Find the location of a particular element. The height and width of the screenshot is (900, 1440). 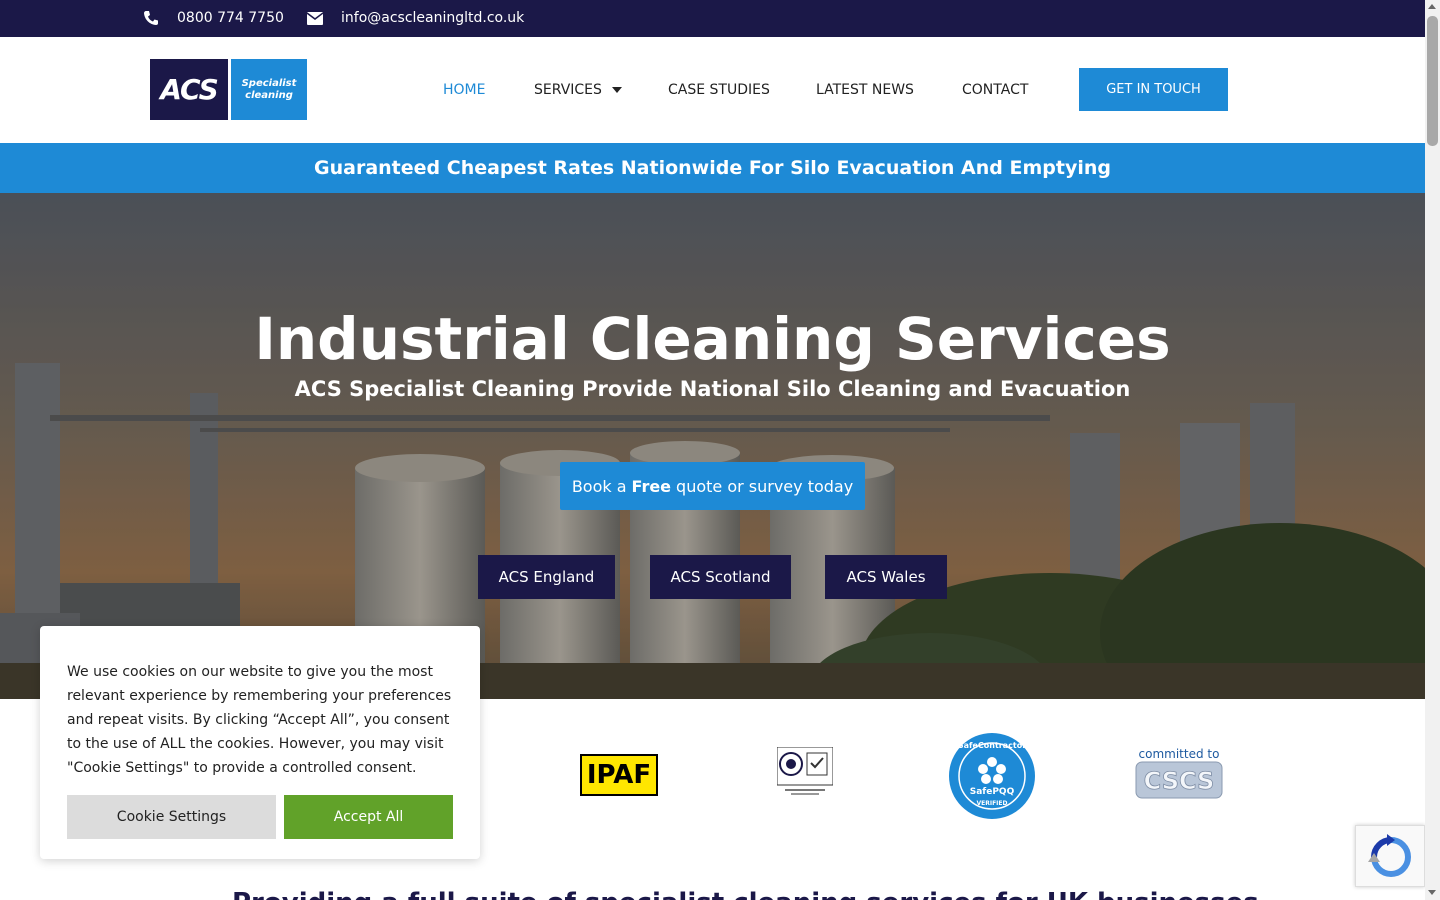

ipaf-logo: IPAF is located at coordinates (619, 775).